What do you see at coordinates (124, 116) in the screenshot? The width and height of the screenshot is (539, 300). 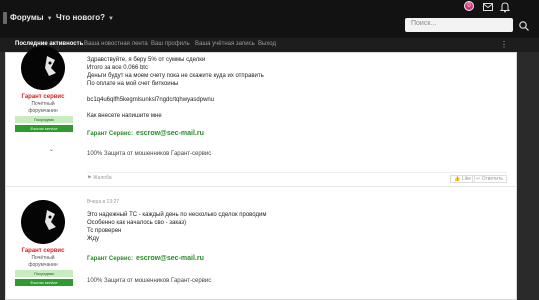 I see `message-line: Как внесете напишите мне` at bounding box center [124, 116].